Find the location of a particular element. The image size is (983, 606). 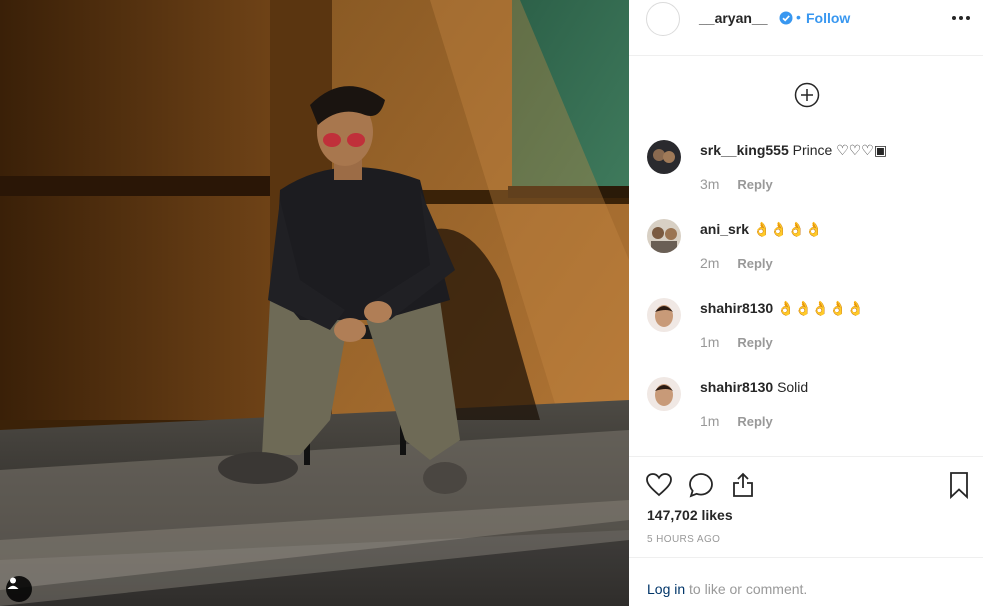

login-prompt: Log in to like or comment. is located at coordinates (806, 581).